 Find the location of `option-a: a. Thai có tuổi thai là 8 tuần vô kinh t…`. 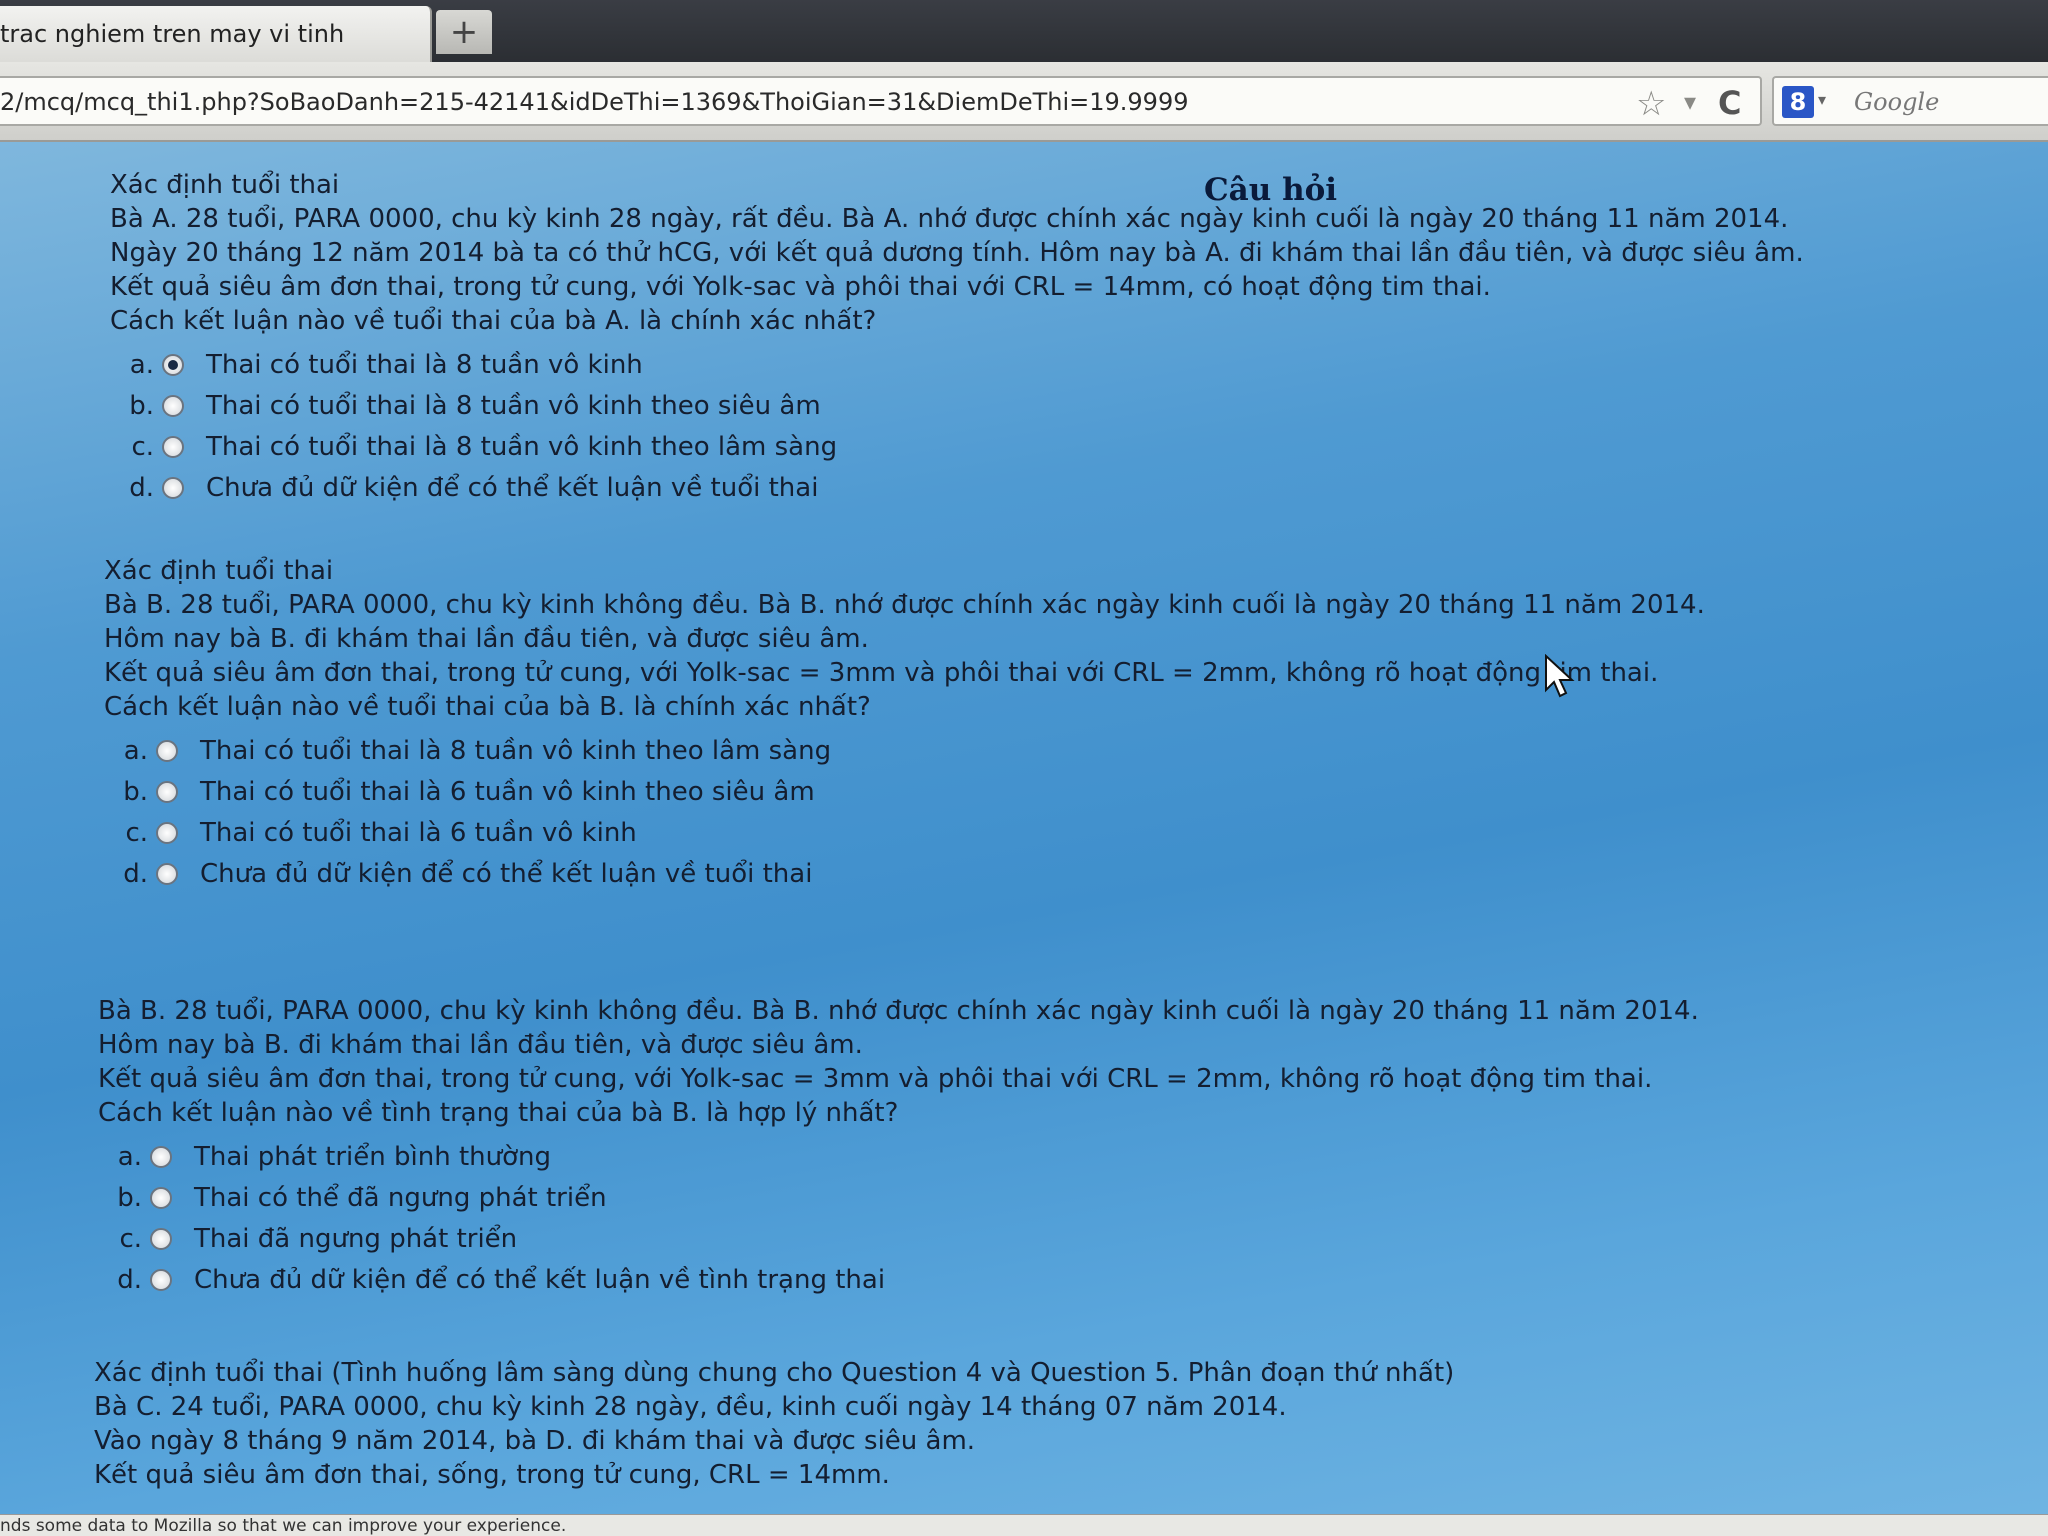

option-a: a. Thai có tuổi thai là 8 tuần vô kinh t… is located at coordinates (904, 750).